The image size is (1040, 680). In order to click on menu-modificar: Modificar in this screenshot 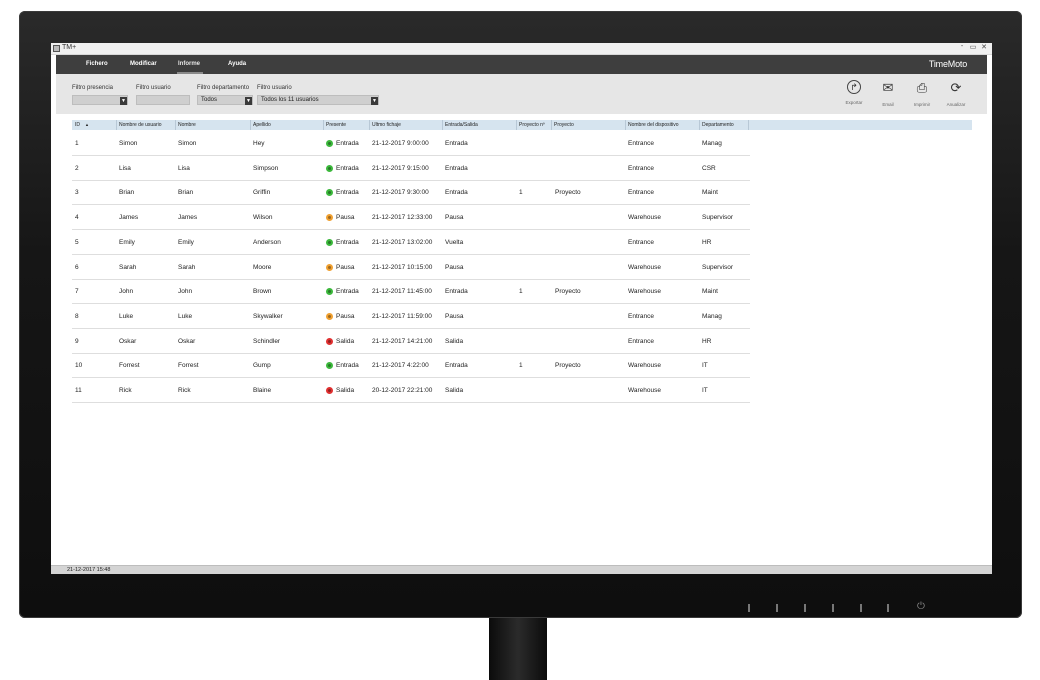, I will do `click(143, 64)`.